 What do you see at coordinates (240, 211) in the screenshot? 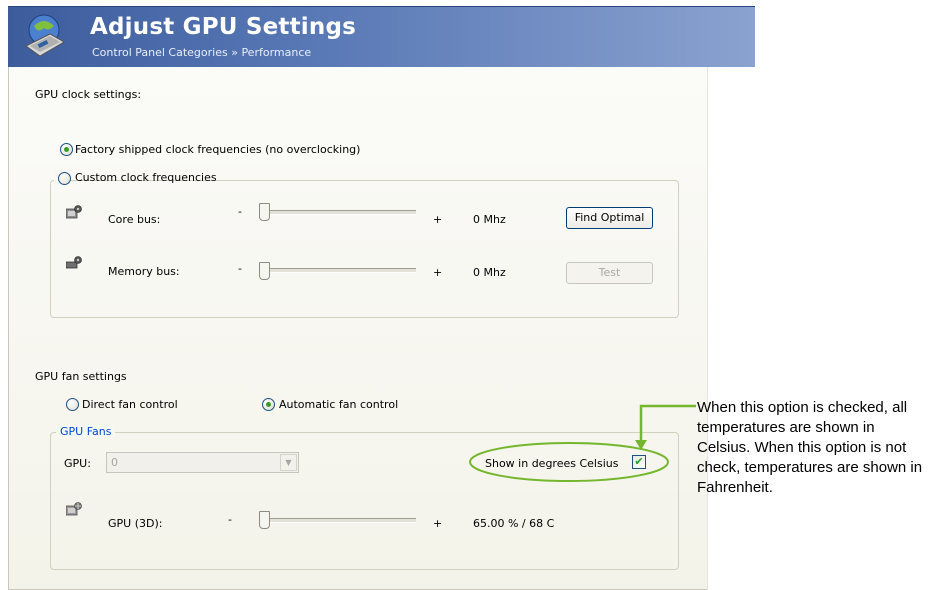
I see `core-bus-minus: -` at bounding box center [240, 211].